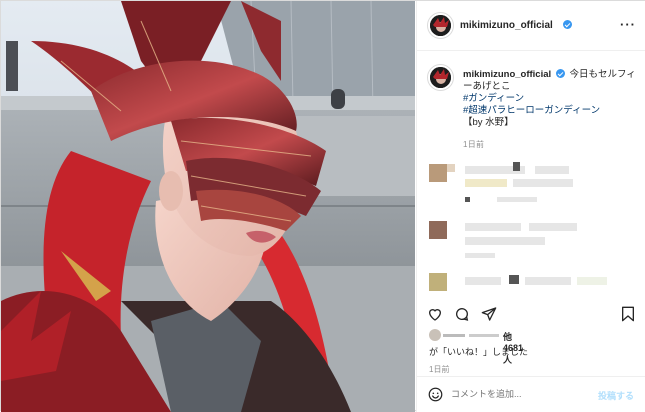  What do you see at coordinates (462, 314) in the screenshot?
I see `comment-icon` at bounding box center [462, 314].